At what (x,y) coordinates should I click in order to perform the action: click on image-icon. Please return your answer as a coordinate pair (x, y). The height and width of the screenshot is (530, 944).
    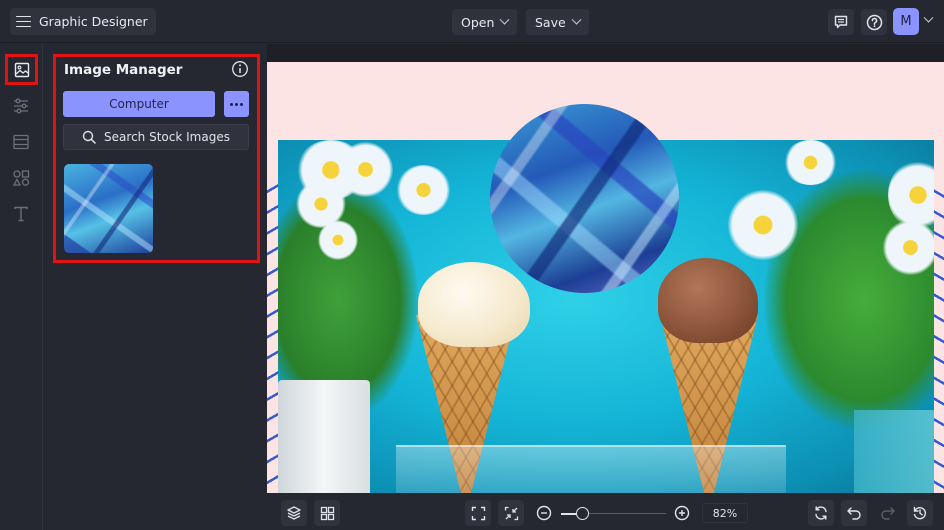
    Looking at the image, I should click on (21, 69).